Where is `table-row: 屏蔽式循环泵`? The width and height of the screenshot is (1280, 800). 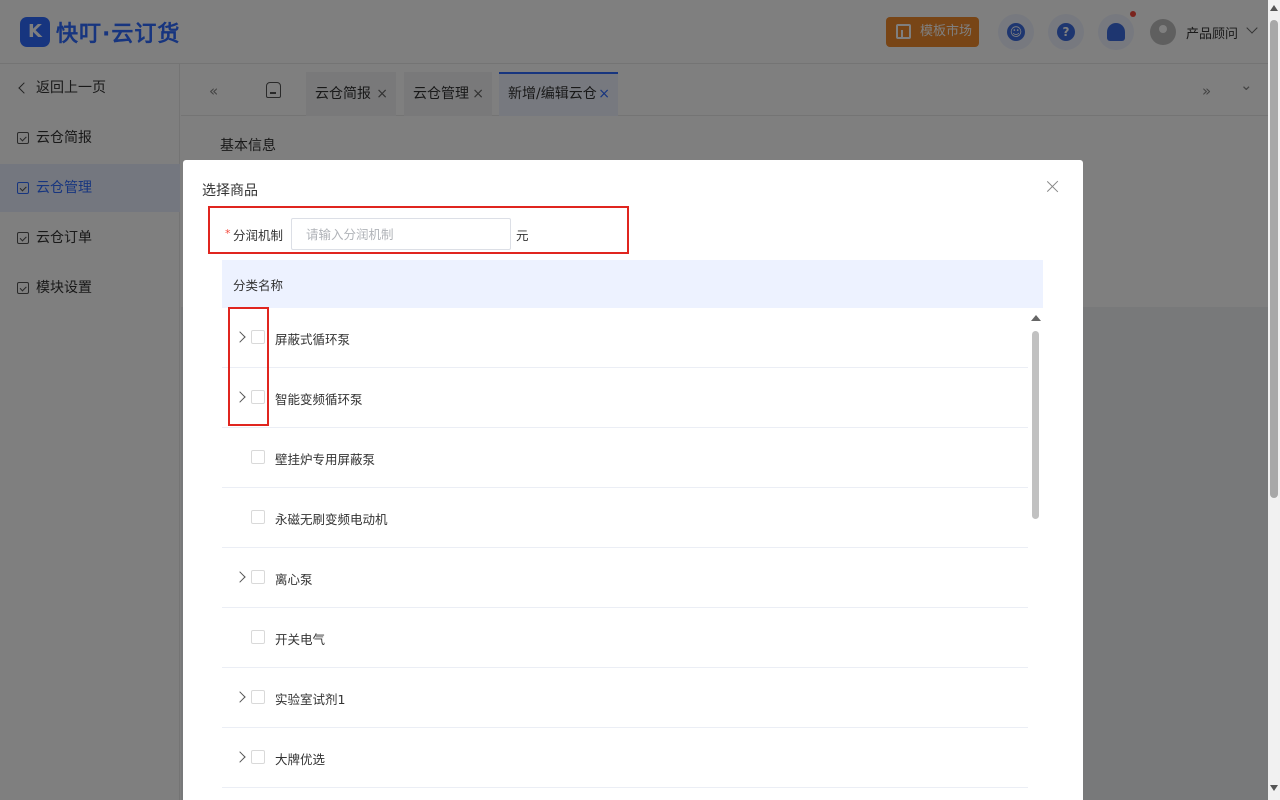 table-row: 屏蔽式循环泵 is located at coordinates (625, 338).